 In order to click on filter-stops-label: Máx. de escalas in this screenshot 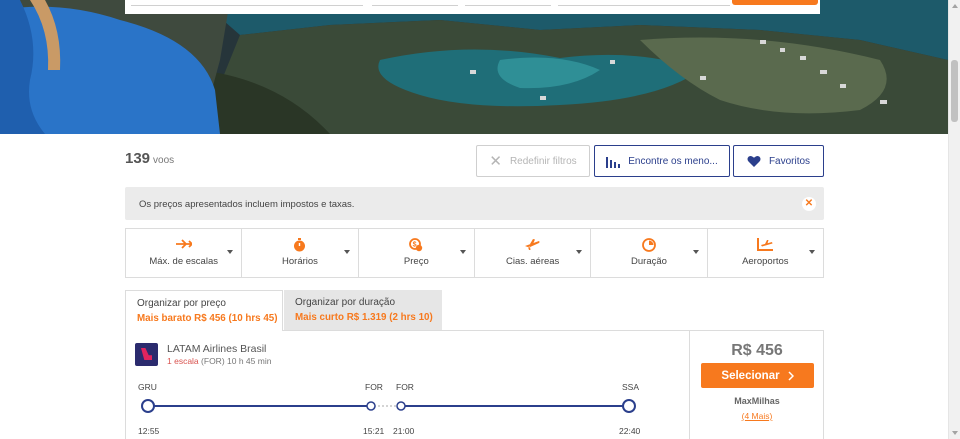, I will do `click(183, 261)`.